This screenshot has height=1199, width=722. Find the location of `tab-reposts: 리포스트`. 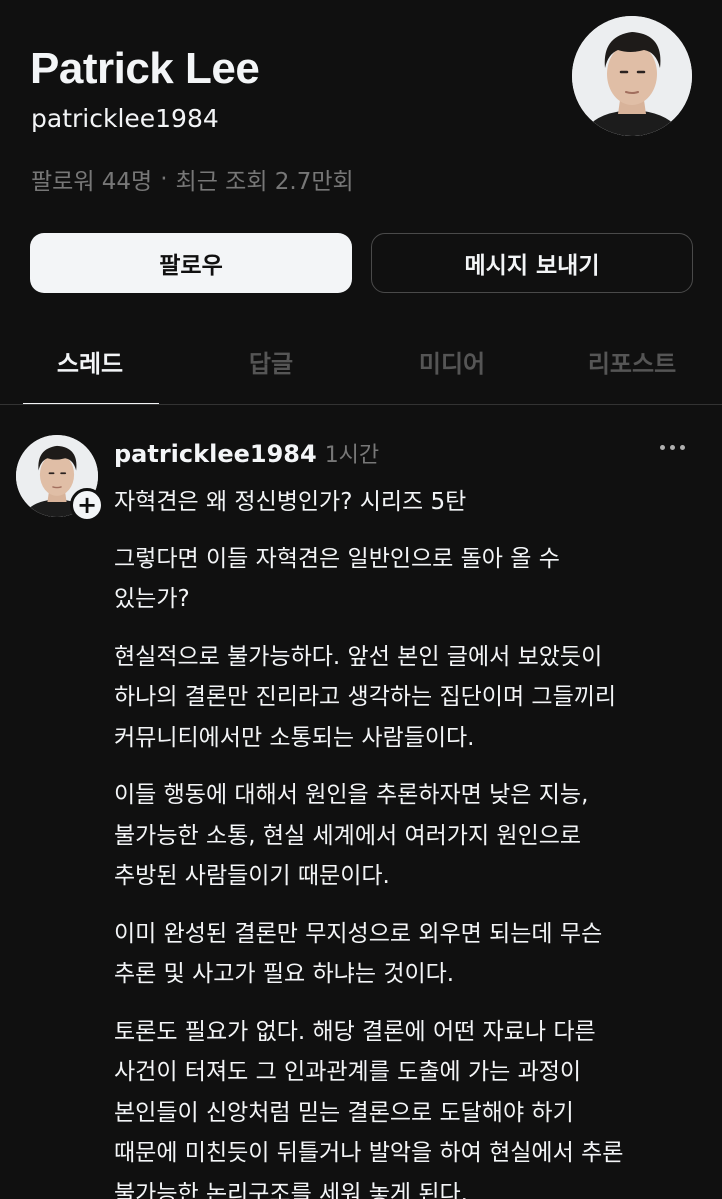

tab-reposts: 리포스트 is located at coordinates (632, 368).